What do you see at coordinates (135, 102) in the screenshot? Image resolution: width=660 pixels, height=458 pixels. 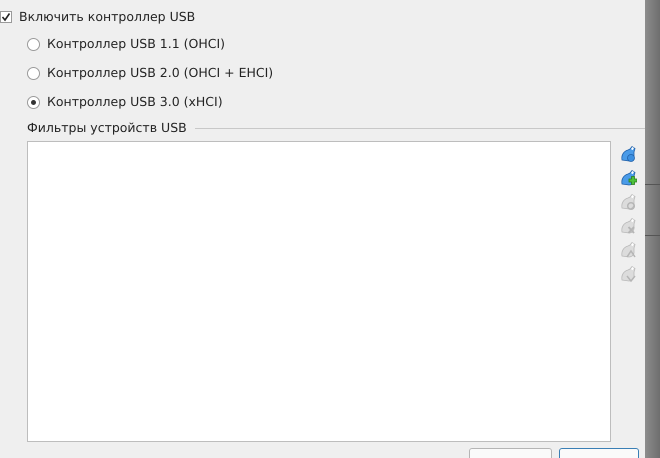 I see `radio-label: Контроллер USB 3.0 (xHCI)` at bounding box center [135, 102].